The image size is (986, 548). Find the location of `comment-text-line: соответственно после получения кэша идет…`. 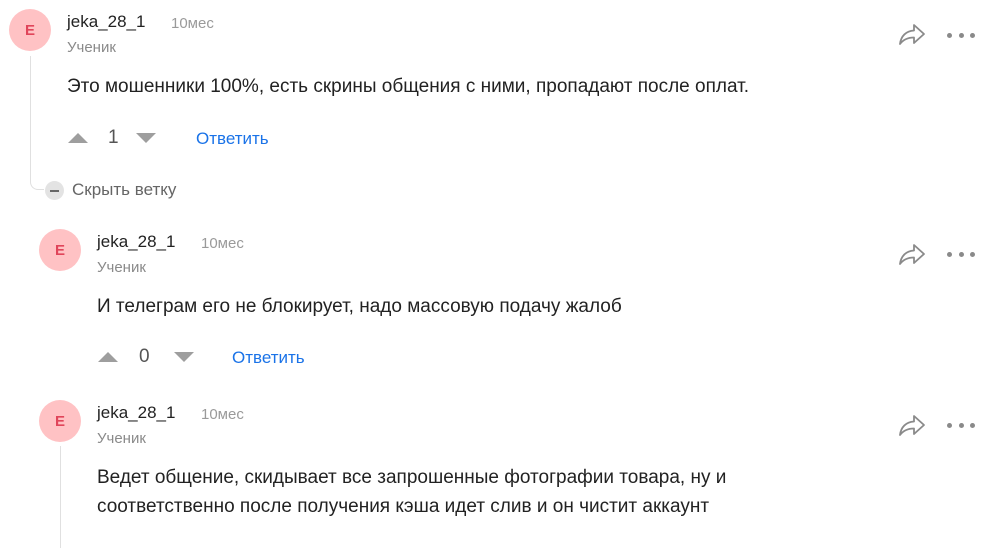

comment-text-line: соответственно после получения кэша идет… is located at coordinates (403, 506).